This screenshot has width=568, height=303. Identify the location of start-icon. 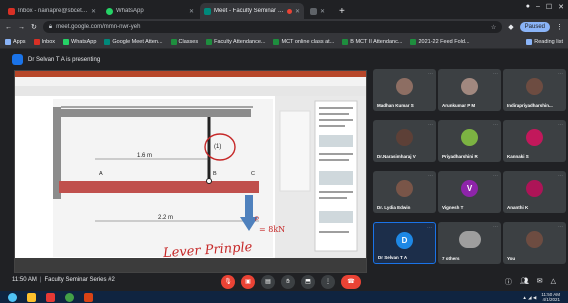
(12, 297).